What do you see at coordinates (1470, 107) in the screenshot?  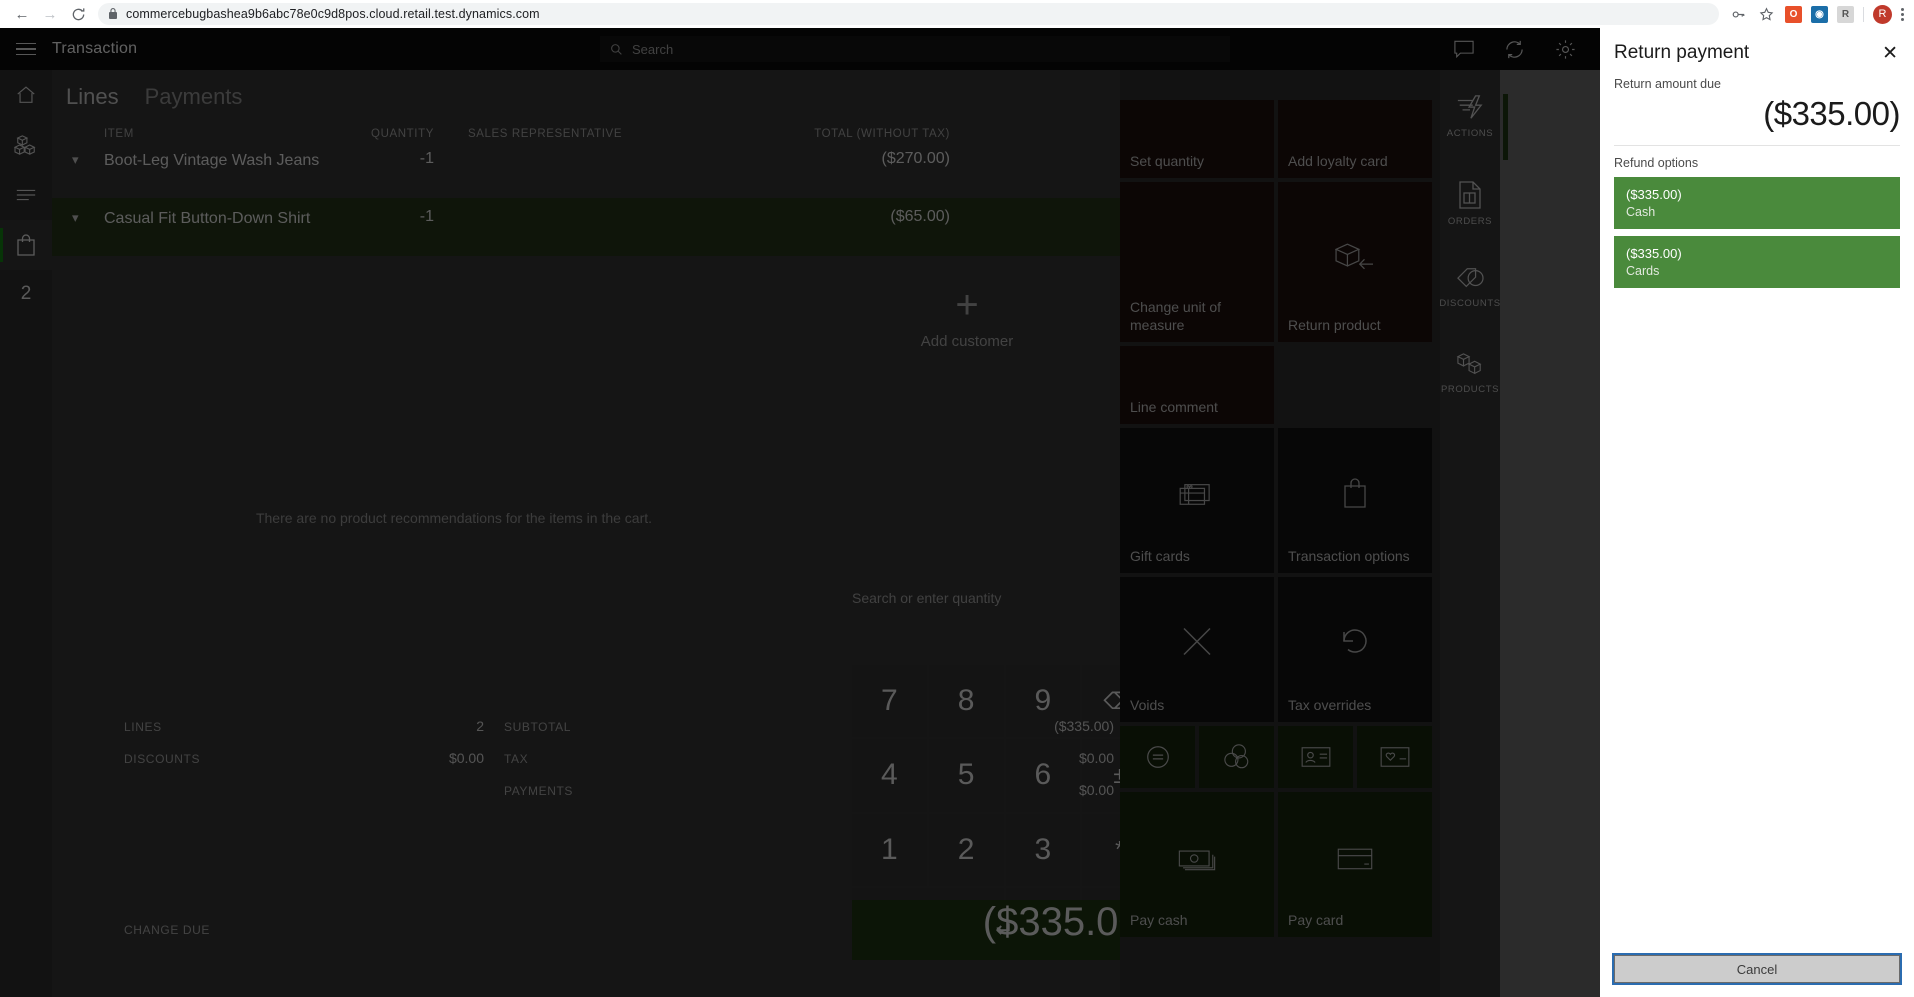 I see `actions-lightning-icon` at bounding box center [1470, 107].